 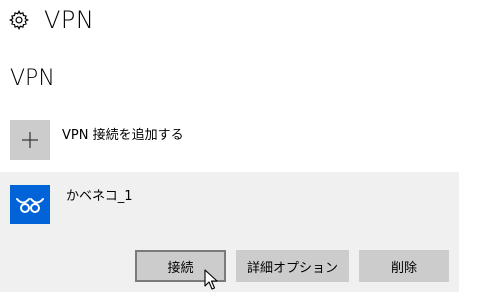 I want to click on vpn-connection-tile, so click(x=30, y=204).